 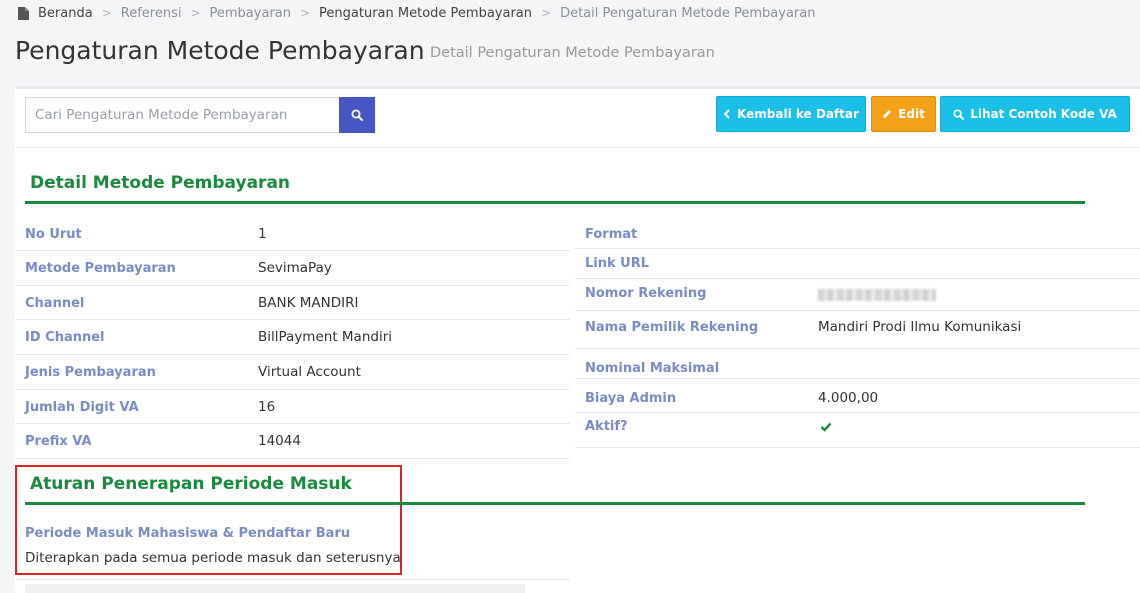 I want to click on detail-row-prefix: Prefix VA 14044, so click(x=292, y=441).